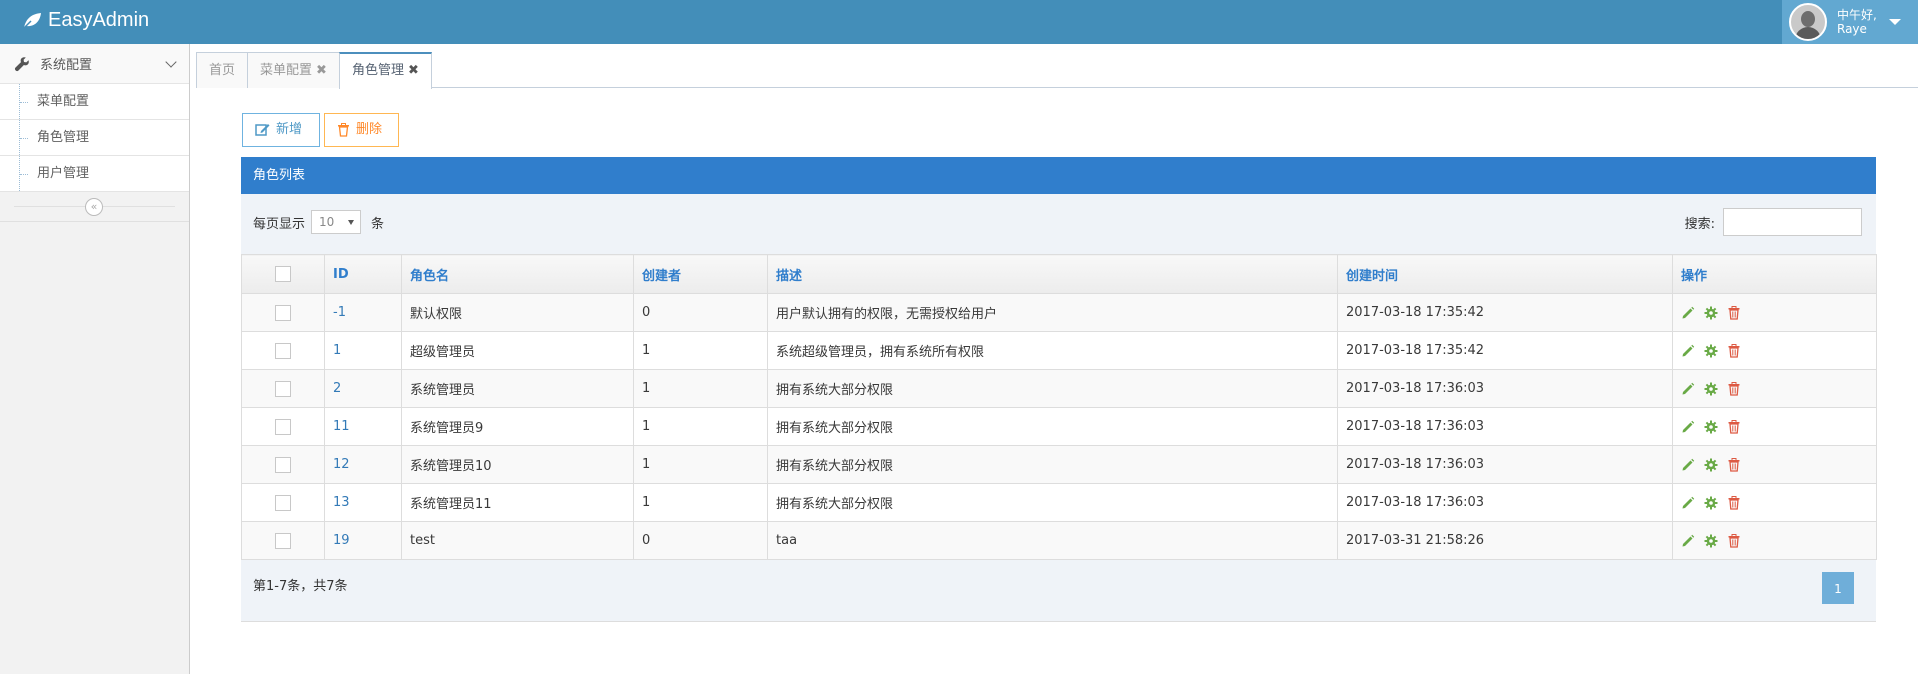 This screenshot has width=1918, height=674. Describe the element at coordinates (959, 22) in the screenshot. I see `top-navbar: EasyAdmin 中午好, Raye` at that location.